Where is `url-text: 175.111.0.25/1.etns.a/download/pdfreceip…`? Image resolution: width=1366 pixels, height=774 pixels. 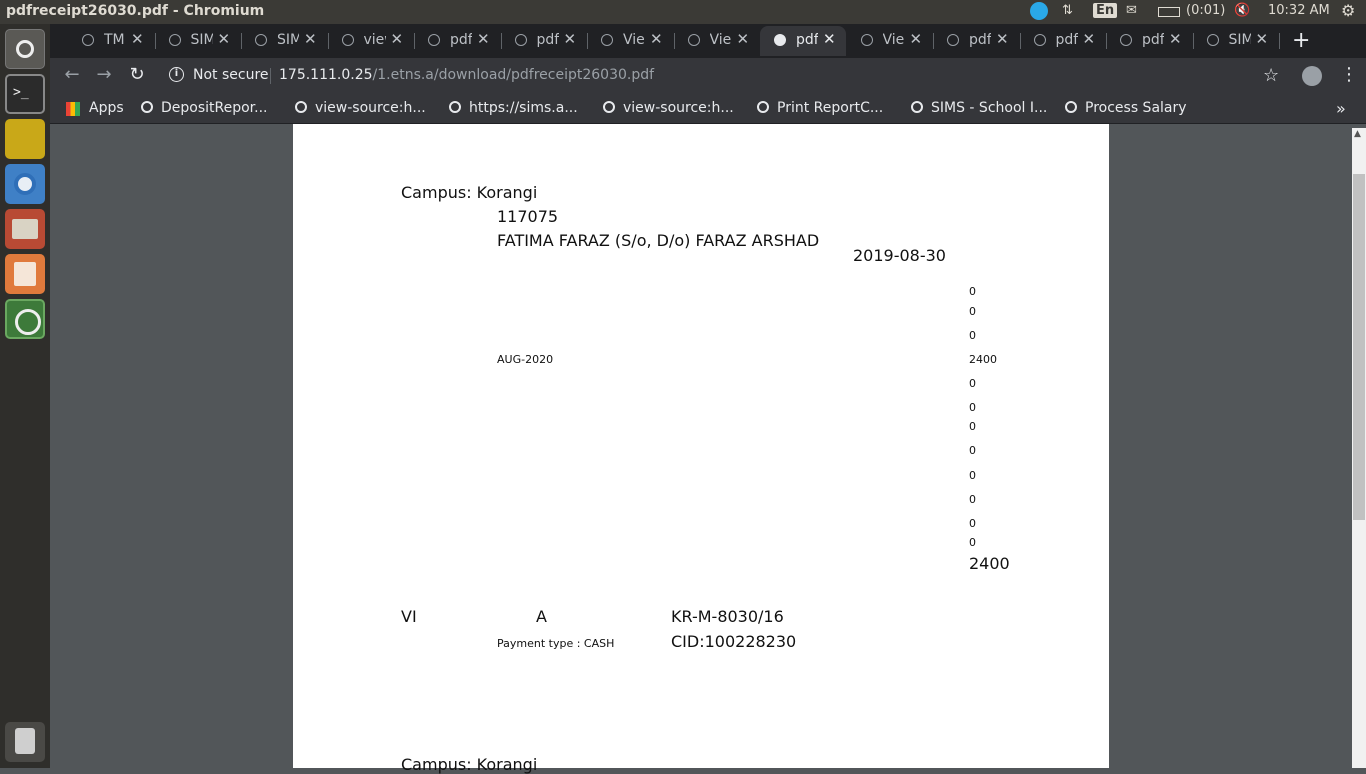 url-text: 175.111.0.25/1.etns.a/download/pdfreceip… is located at coordinates (466, 75).